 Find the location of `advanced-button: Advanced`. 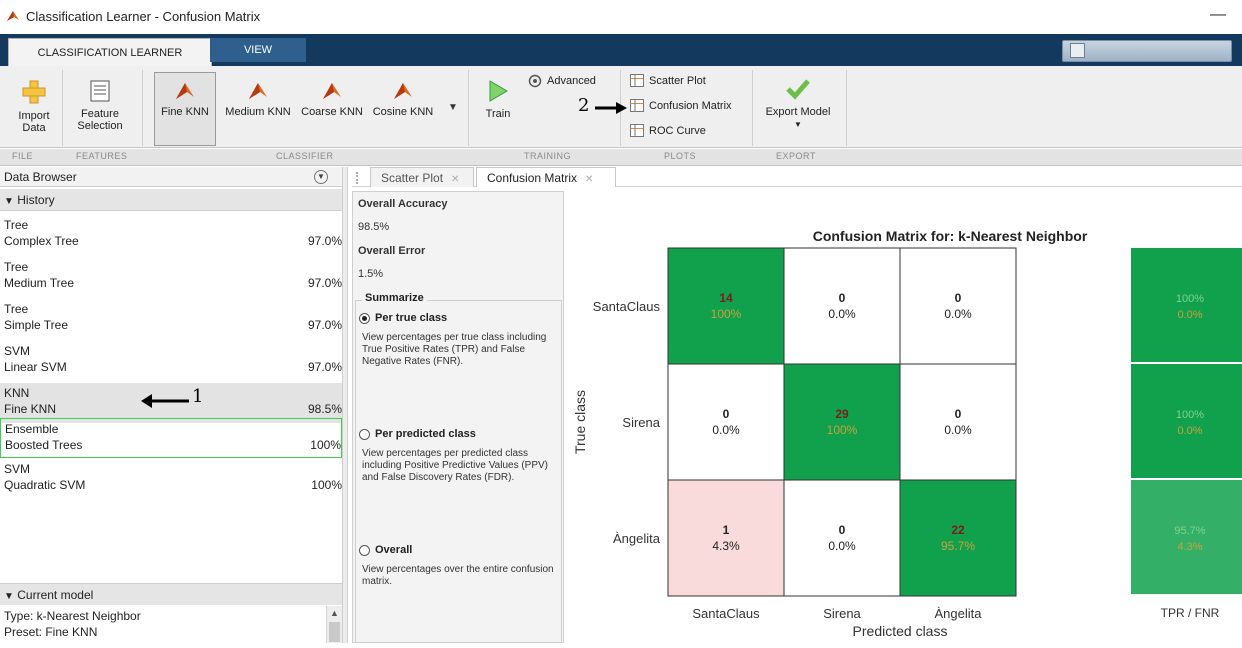

advanced-button: Advanced is located at coordinates (562, 81).